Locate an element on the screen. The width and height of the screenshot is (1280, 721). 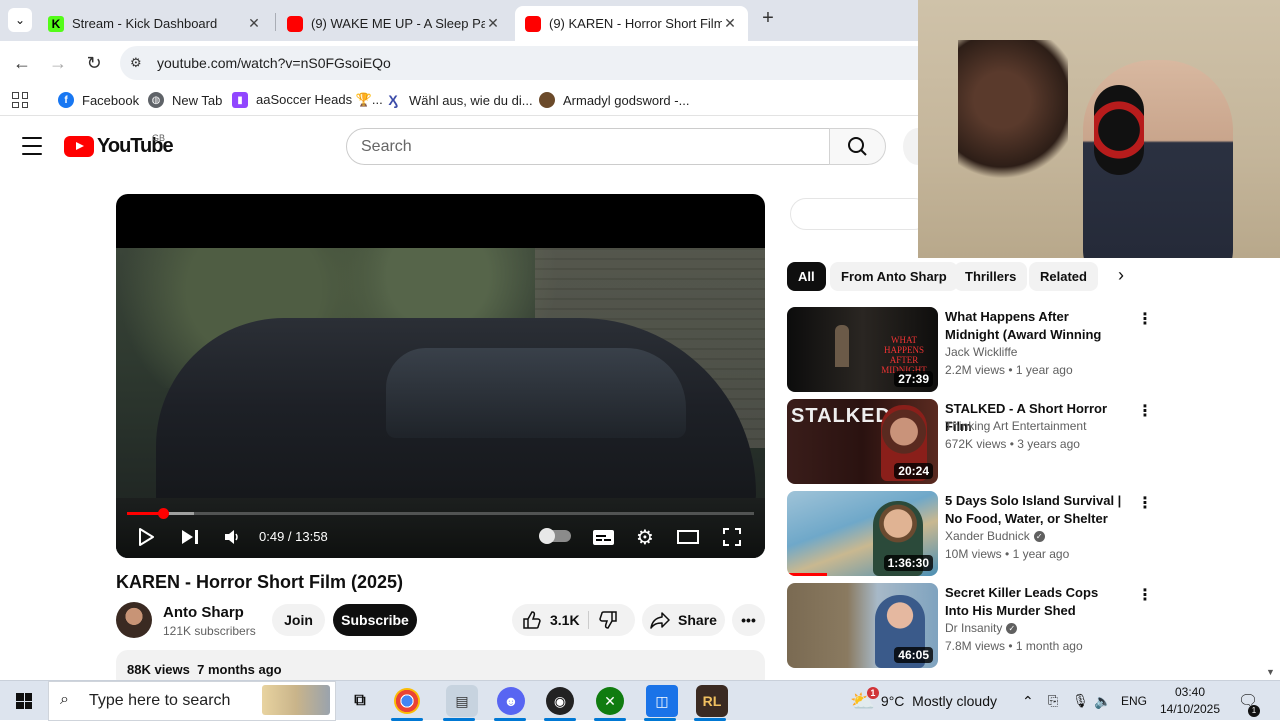
chevron-right-icon: › is located at coordinates (1128, 276).